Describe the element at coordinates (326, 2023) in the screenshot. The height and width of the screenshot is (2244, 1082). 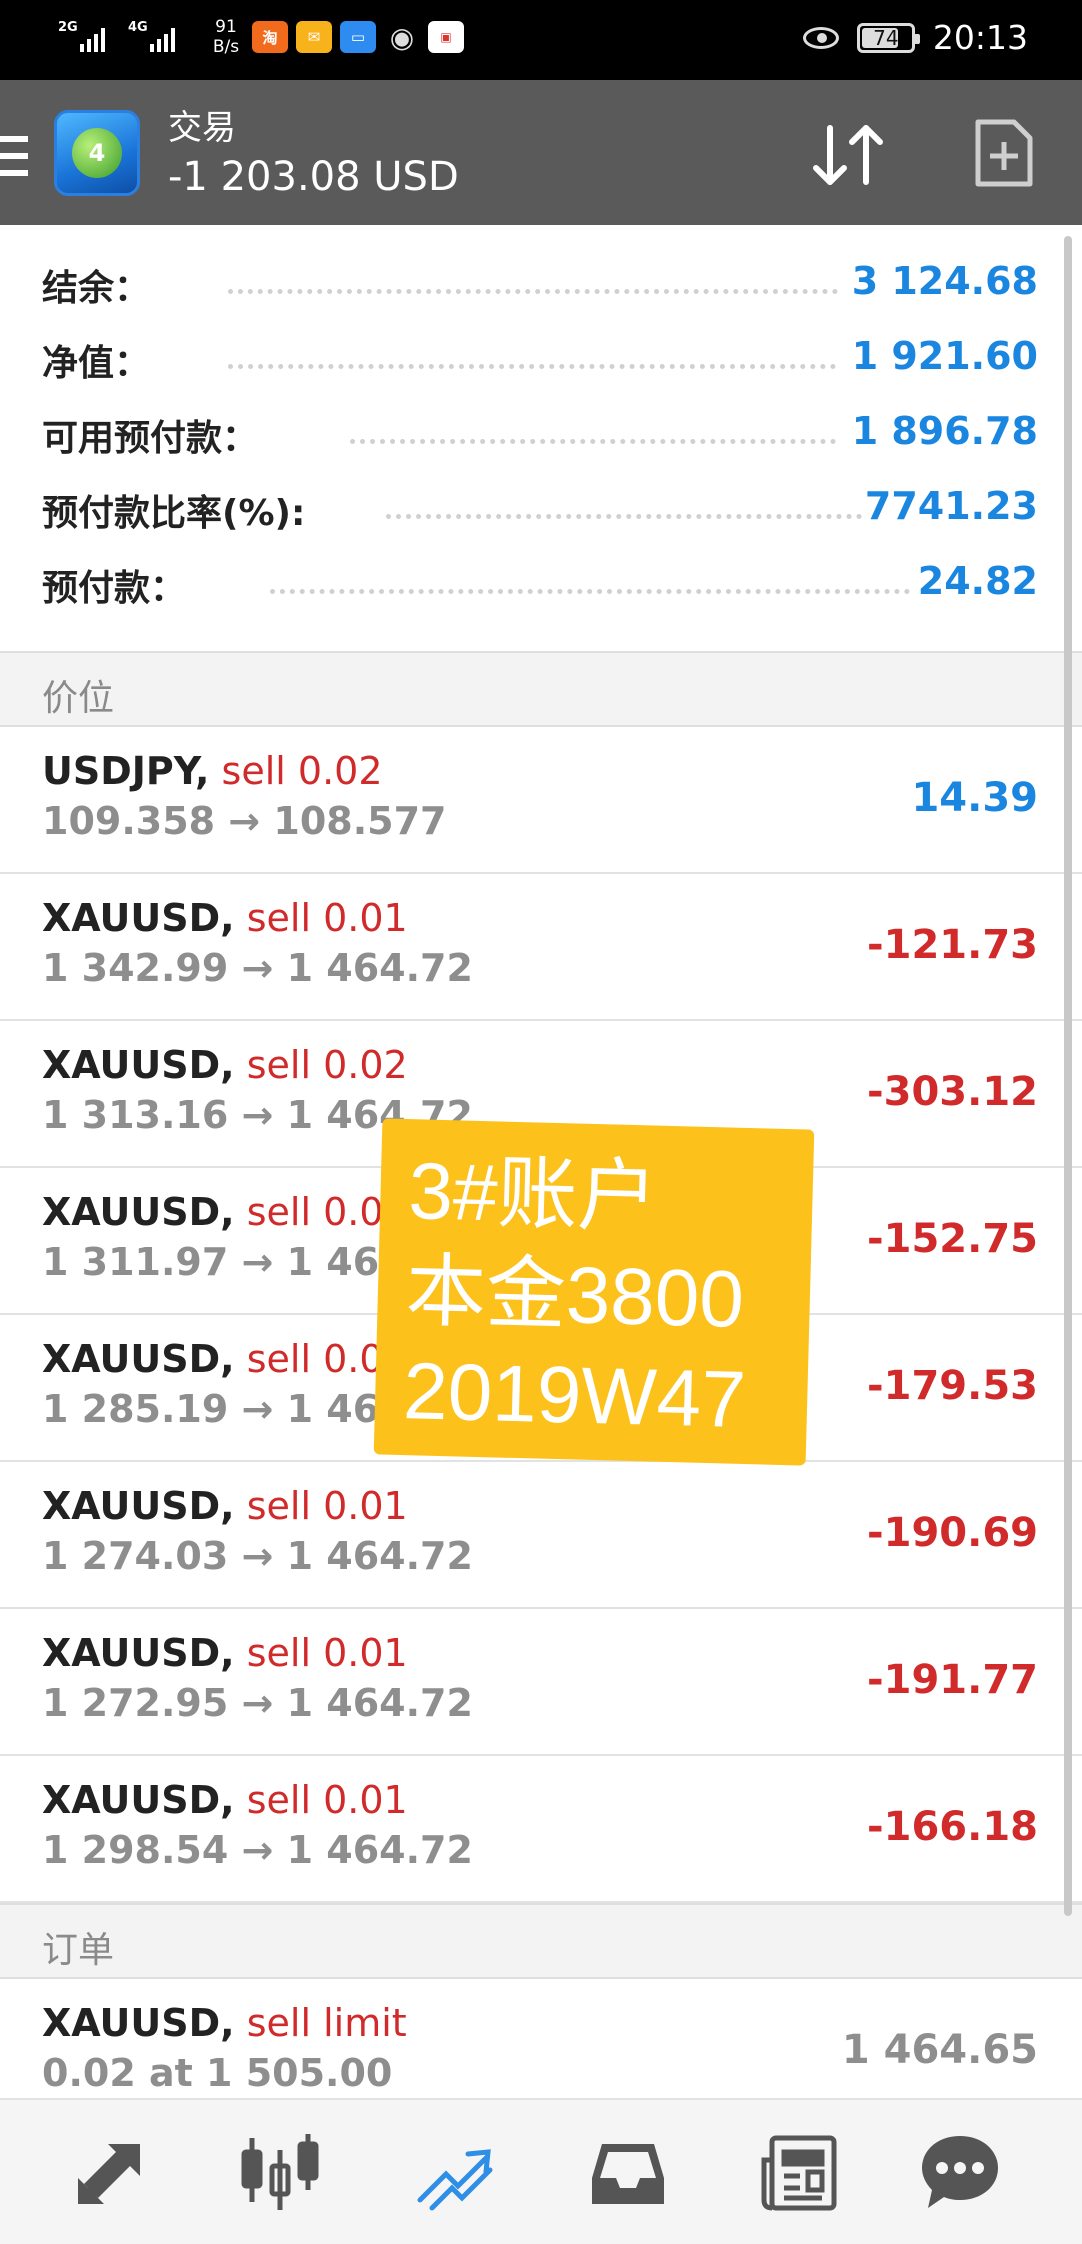
I see `order-side: sell limit` at that location.